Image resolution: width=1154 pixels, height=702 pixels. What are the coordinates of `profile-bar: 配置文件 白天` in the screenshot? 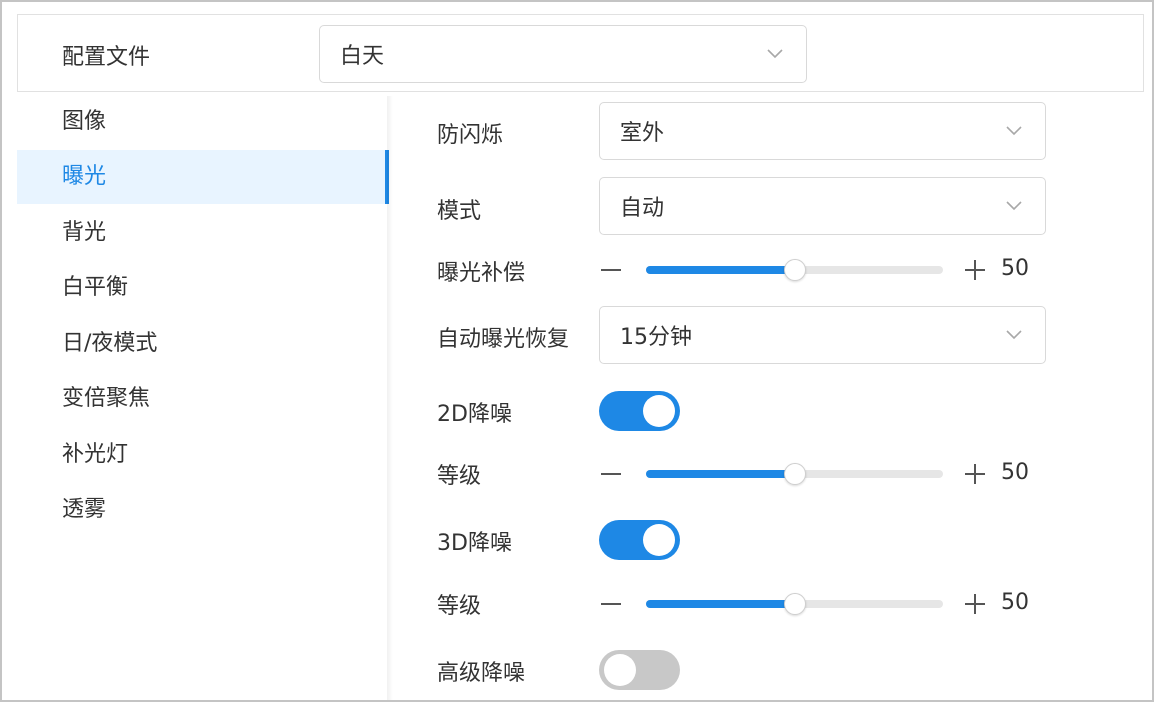 It's located at (580, 53).